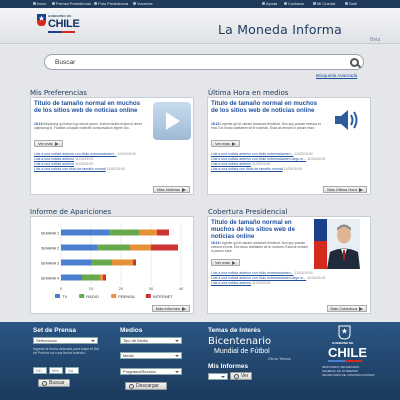 This screenshot has width=400, height=400. I want to click on ver-button: Ver, so click(241, 376).